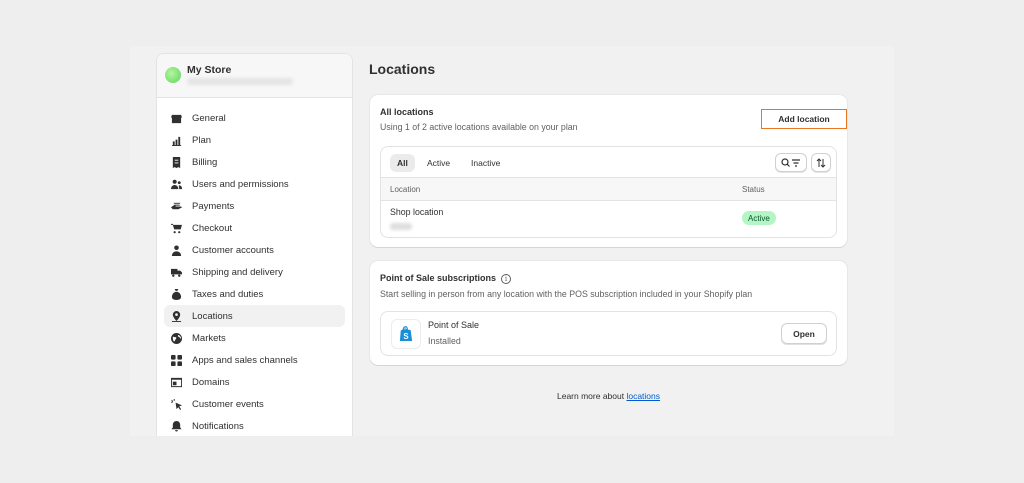  I want to click on sidebar-item-label: Billing, so click(205, 162).